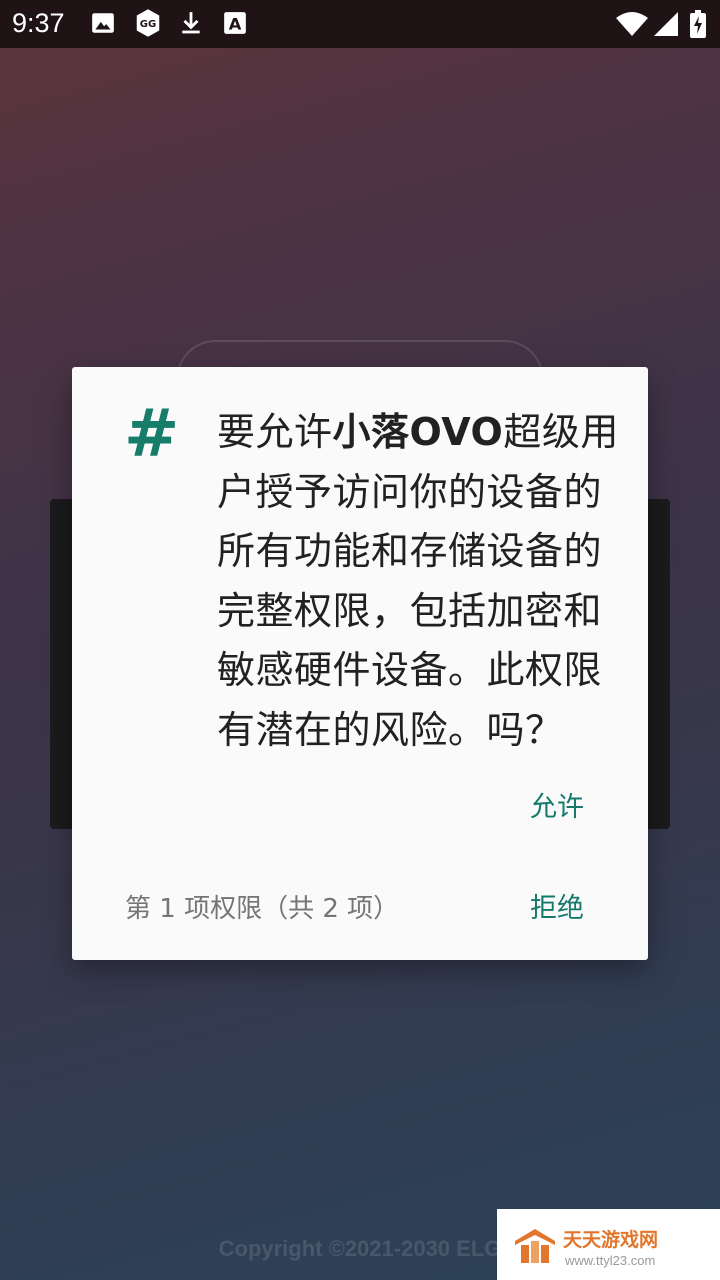  I want to click on status-bar: 9:37 GG A, so click(360, 24).